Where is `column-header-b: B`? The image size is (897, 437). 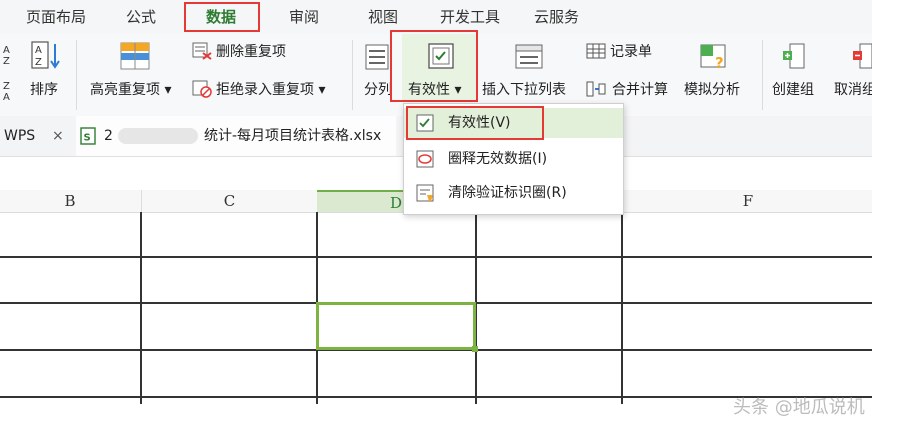 column-header-b: B is located at coordinates (70, 201).